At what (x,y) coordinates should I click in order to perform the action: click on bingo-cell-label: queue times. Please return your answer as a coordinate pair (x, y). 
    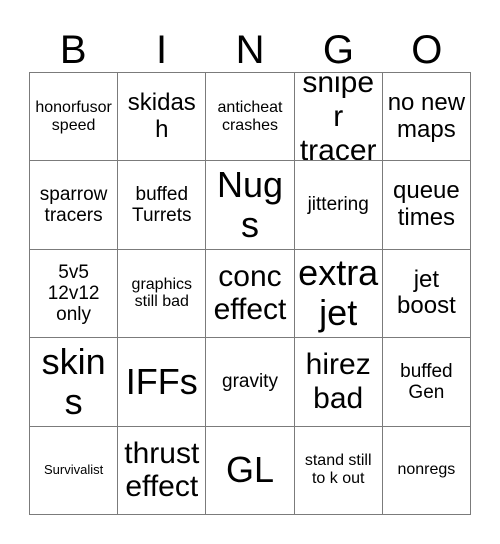
    Looking at the image, I should click on (426, 204).